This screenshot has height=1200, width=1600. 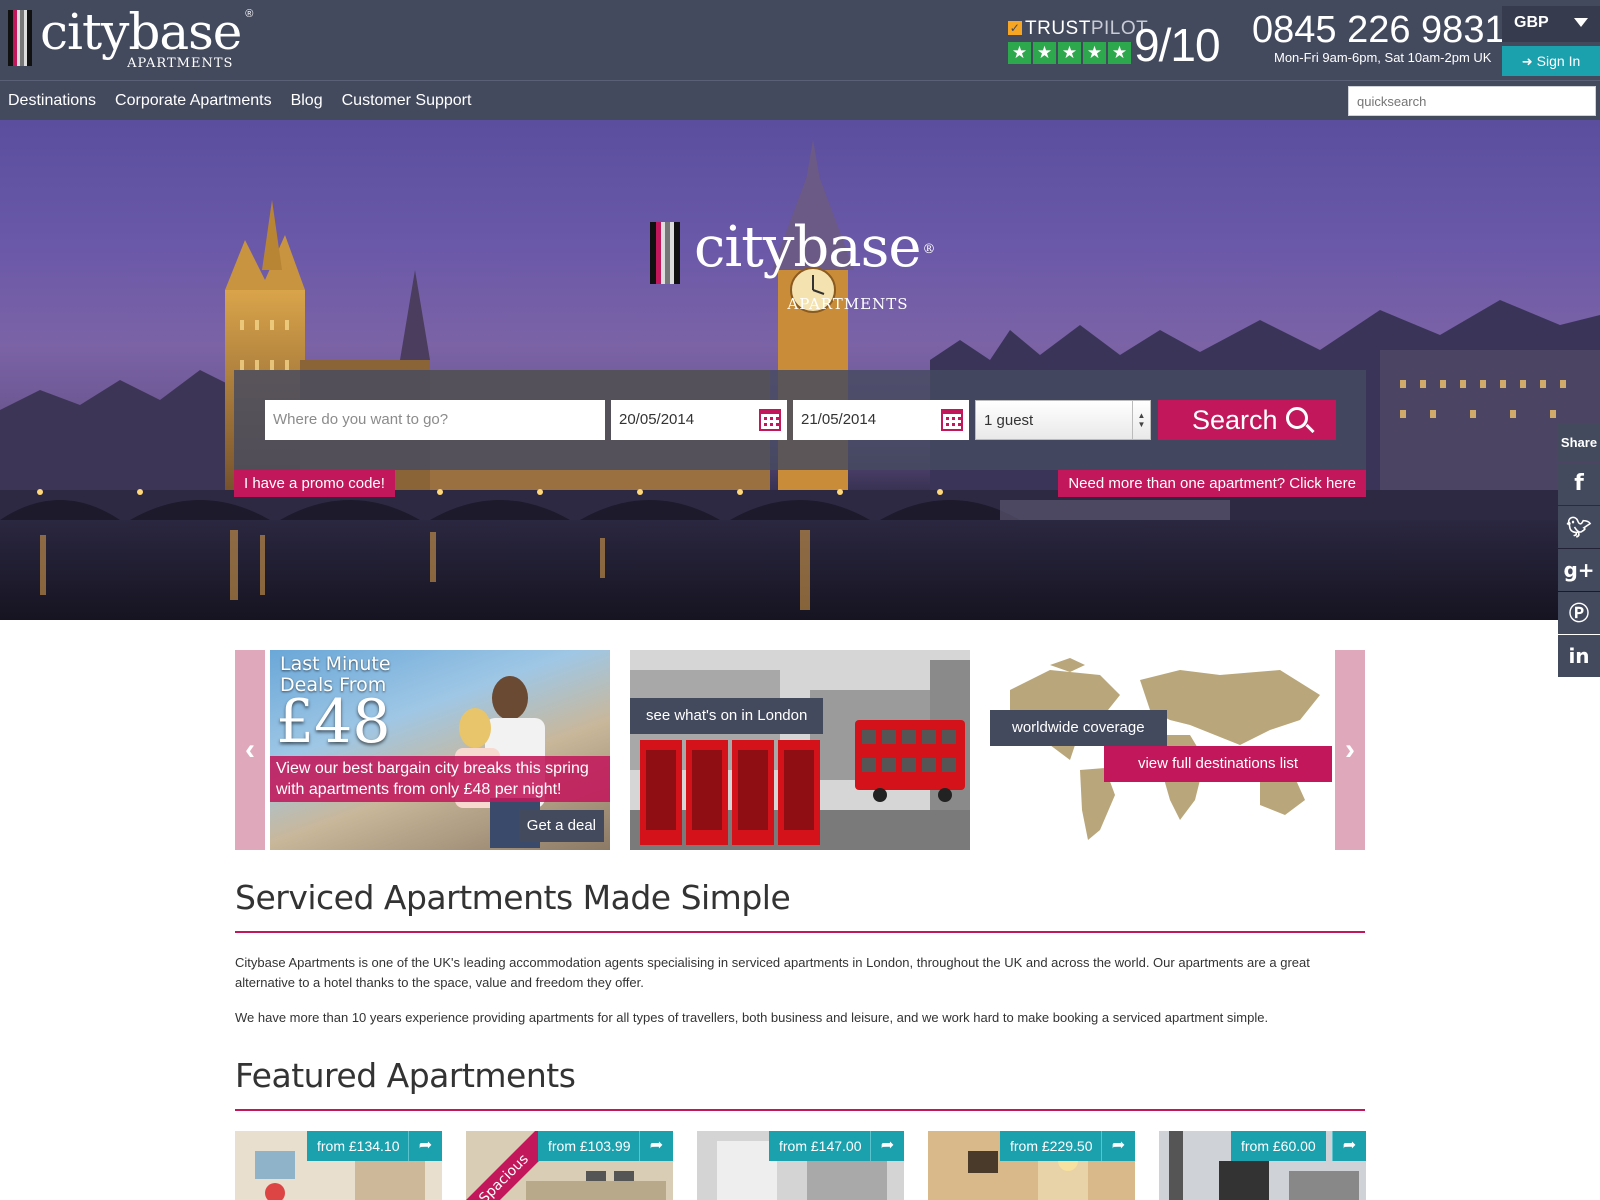 I want to click on site-logo: citybase APARTMENTS ®, so click(x=130, y=37).